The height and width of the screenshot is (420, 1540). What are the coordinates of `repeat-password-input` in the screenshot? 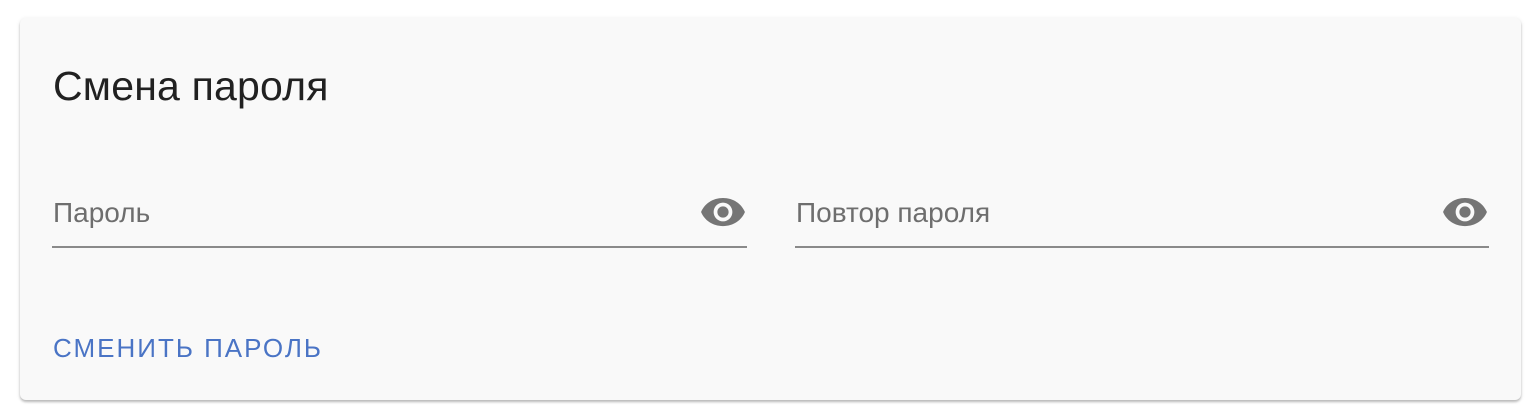 It's located at (1105, 213).